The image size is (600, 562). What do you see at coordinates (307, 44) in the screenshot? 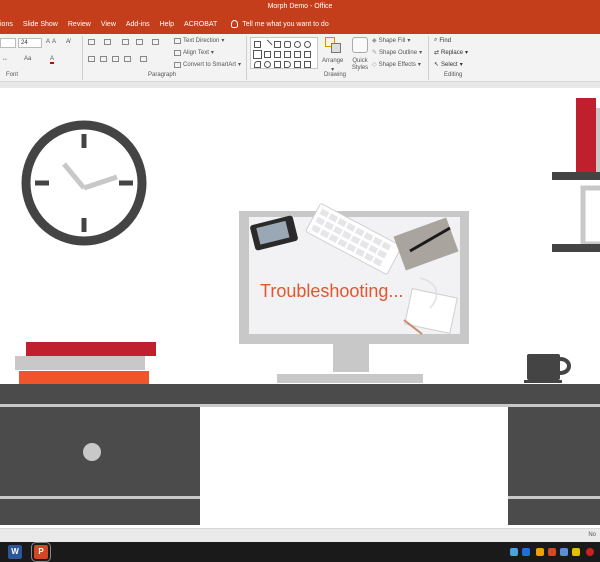
I see `shape-circle-icon` at bounding box center [307, 44].